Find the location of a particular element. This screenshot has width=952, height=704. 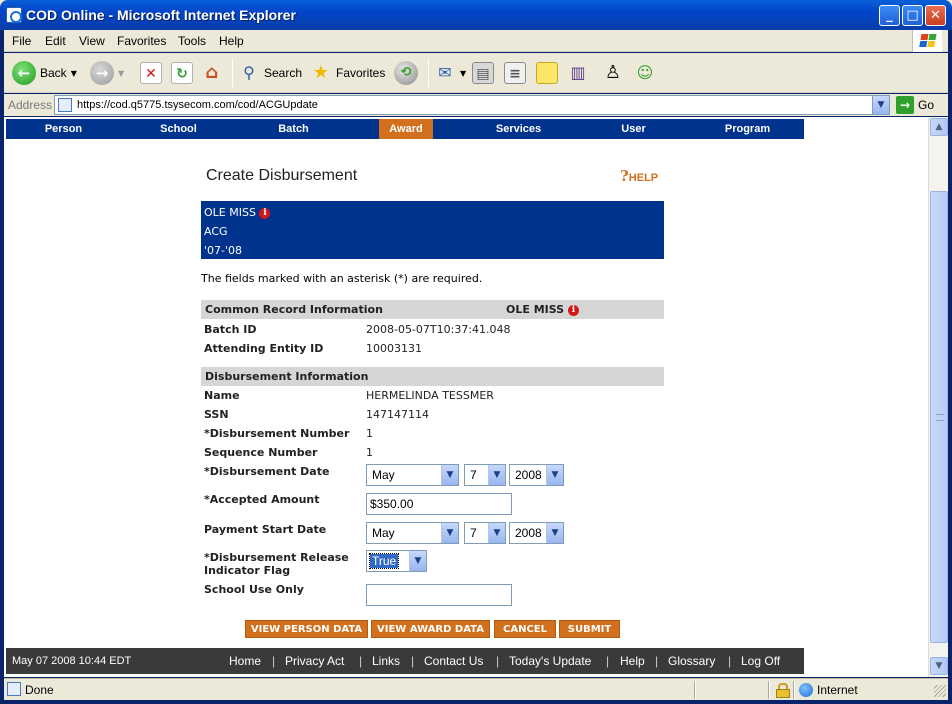

help-link: ?HELP is located at coordinates (639, 176).